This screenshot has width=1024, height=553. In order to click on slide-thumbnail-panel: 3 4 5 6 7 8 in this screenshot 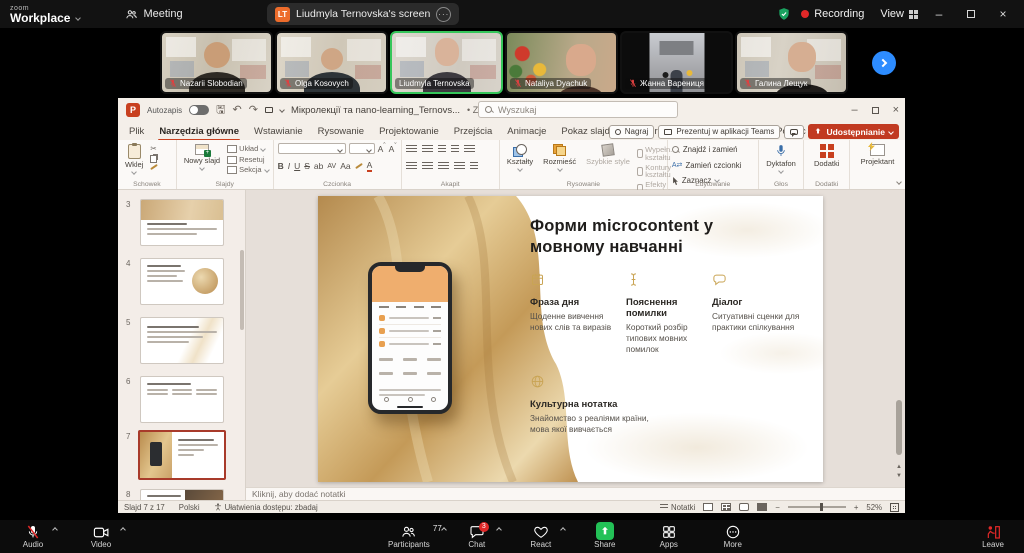, I will do `click(182, 345)`.